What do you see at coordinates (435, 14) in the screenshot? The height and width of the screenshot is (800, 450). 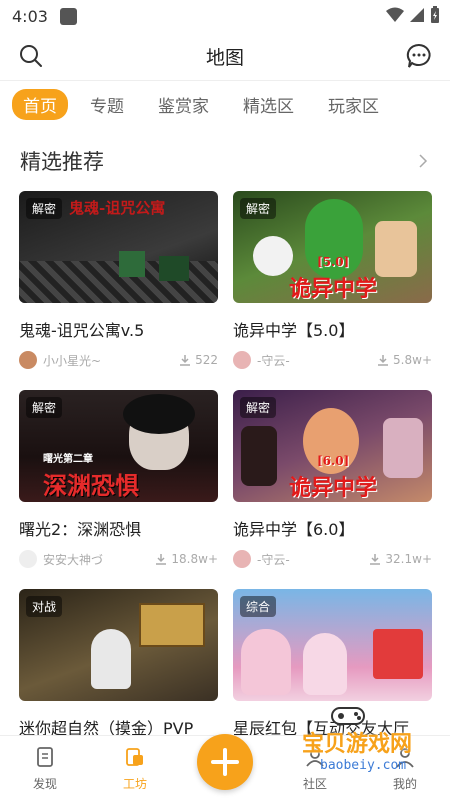 I see `battery-icon` at bounding box center [435, 14].